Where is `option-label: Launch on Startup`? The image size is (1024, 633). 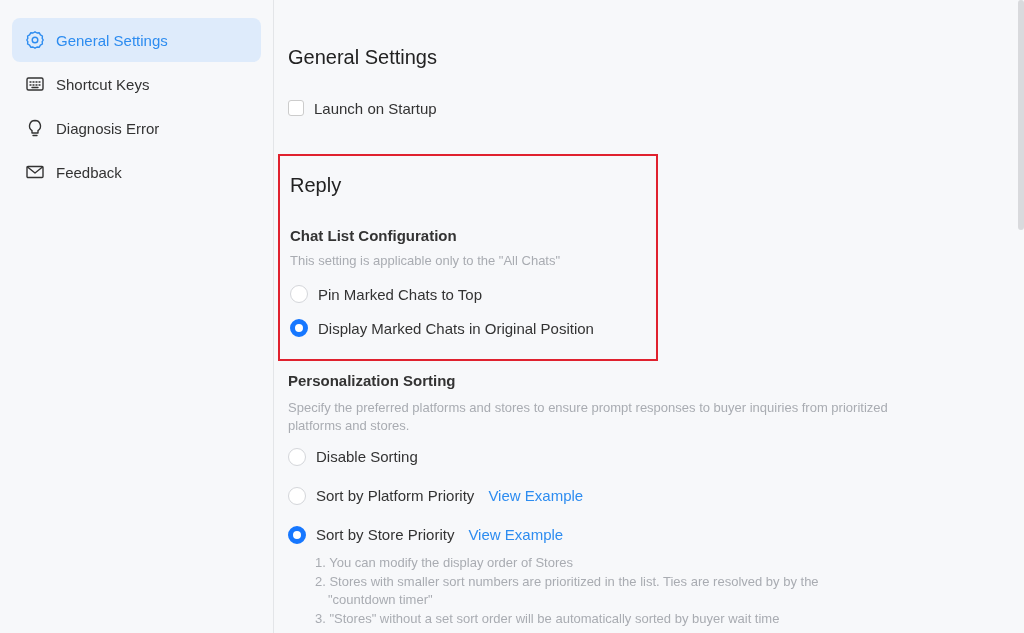 option-label: Launch on Startup is located at coordinates (375, 108).